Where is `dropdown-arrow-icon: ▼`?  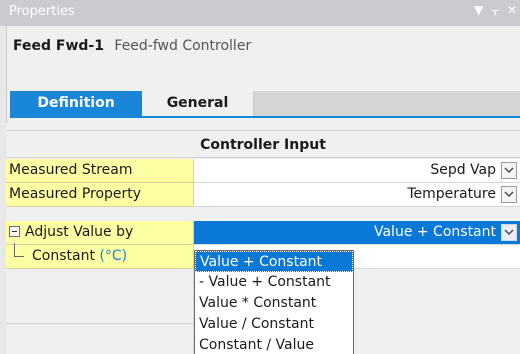
dropdown-arrow-icon: ▼ is located at coordinates (478, 10).